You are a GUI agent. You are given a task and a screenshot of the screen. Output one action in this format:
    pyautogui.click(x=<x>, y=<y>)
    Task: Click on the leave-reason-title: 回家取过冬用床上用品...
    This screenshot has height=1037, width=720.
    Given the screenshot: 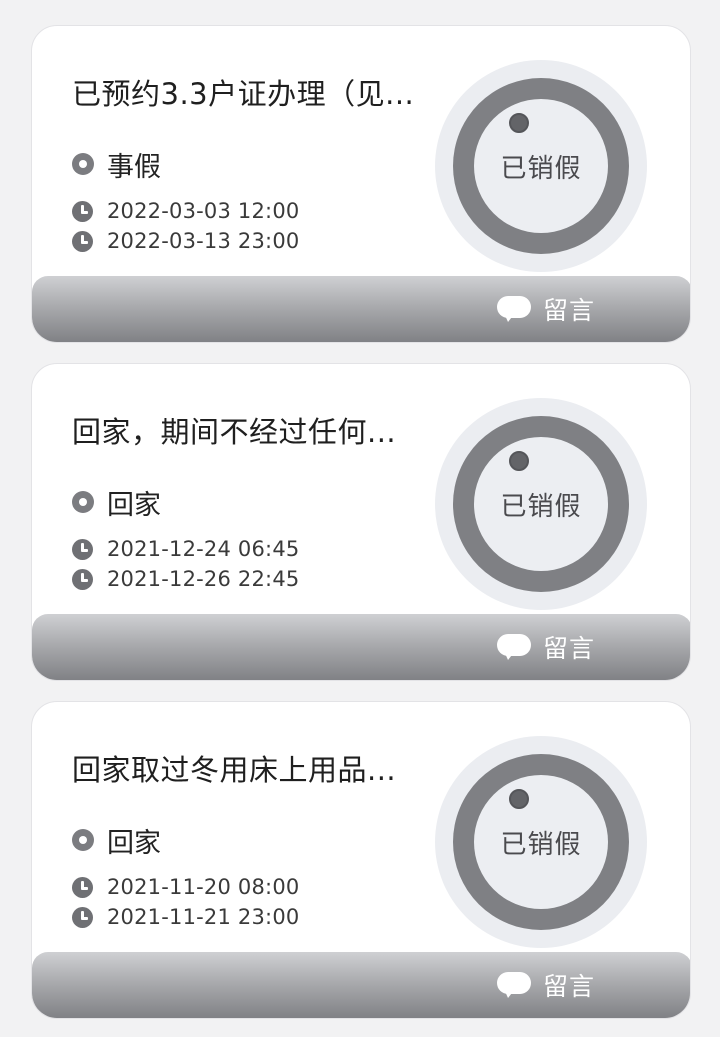 What is the action you would take?
    pyautogui.click(x=234, y=770)
    